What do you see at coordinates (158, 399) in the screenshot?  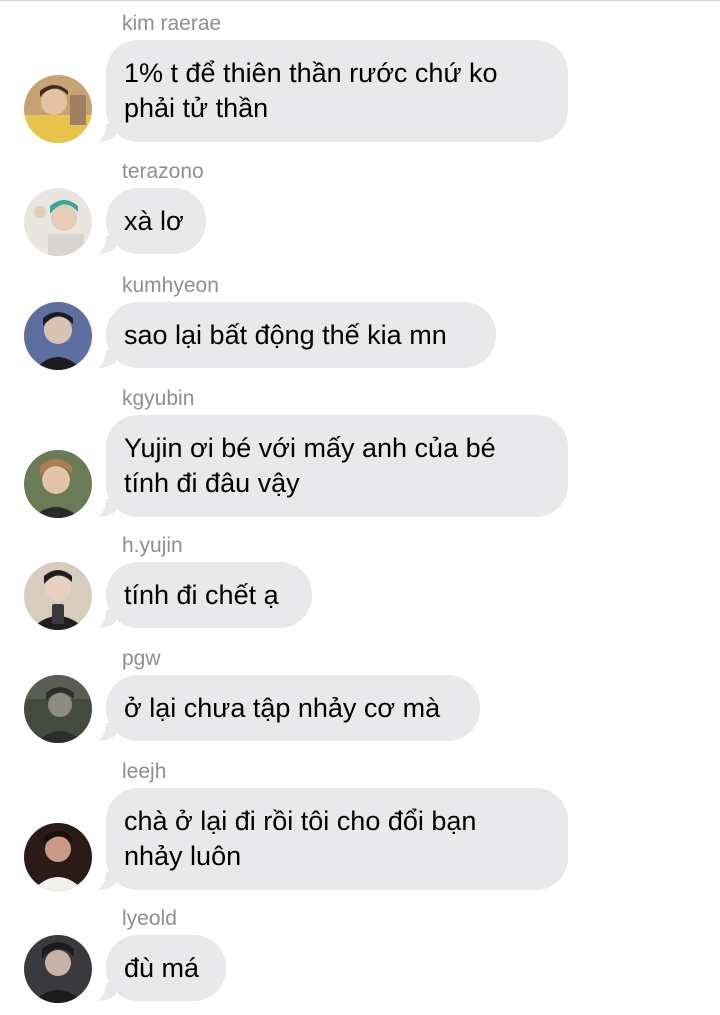 I see `sender-name: kgyubin` at bounding box center [158, 399].